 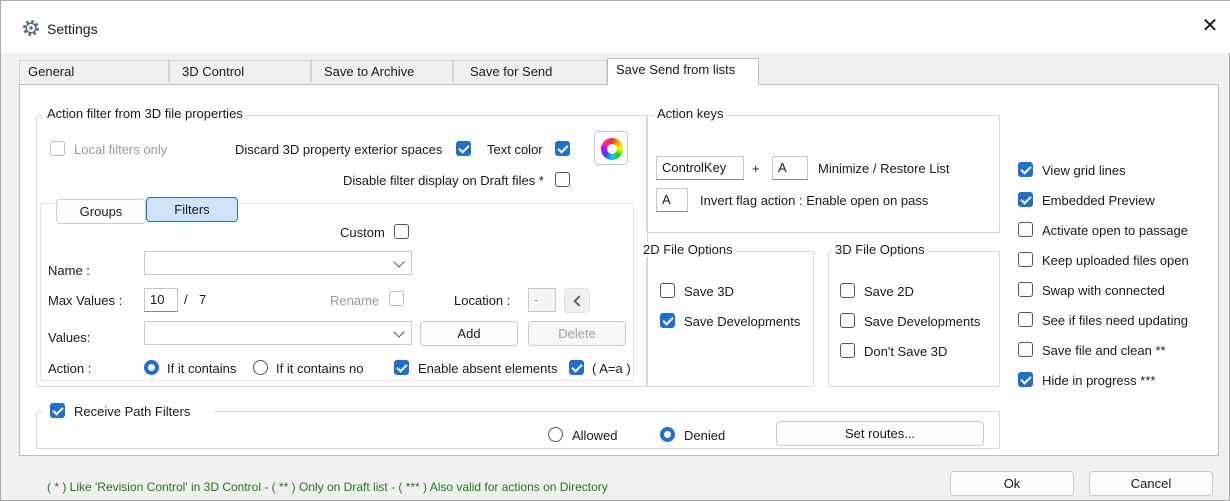 I want to click on groups-tab-button: Groups, so click(x=101, y=211).